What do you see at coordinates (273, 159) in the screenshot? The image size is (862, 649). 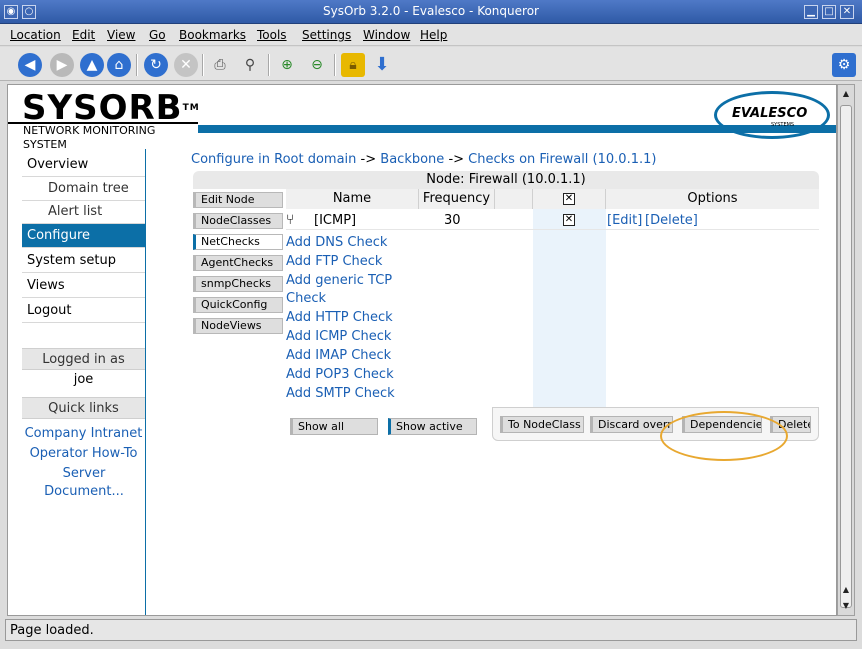 I see `breadcrumb-root-domain: Configure in Root domain` at bounding box center [273, 159].